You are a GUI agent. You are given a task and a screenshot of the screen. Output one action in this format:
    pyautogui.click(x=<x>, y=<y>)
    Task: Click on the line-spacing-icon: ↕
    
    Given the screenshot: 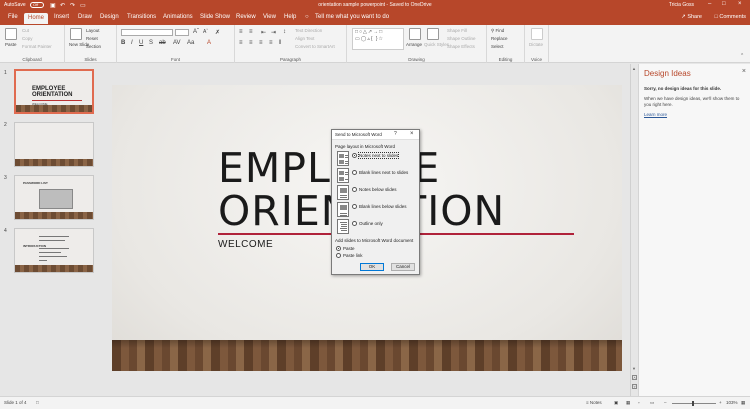 What is the action you would take?
    pyautogui.click(x=284, y=32)
    